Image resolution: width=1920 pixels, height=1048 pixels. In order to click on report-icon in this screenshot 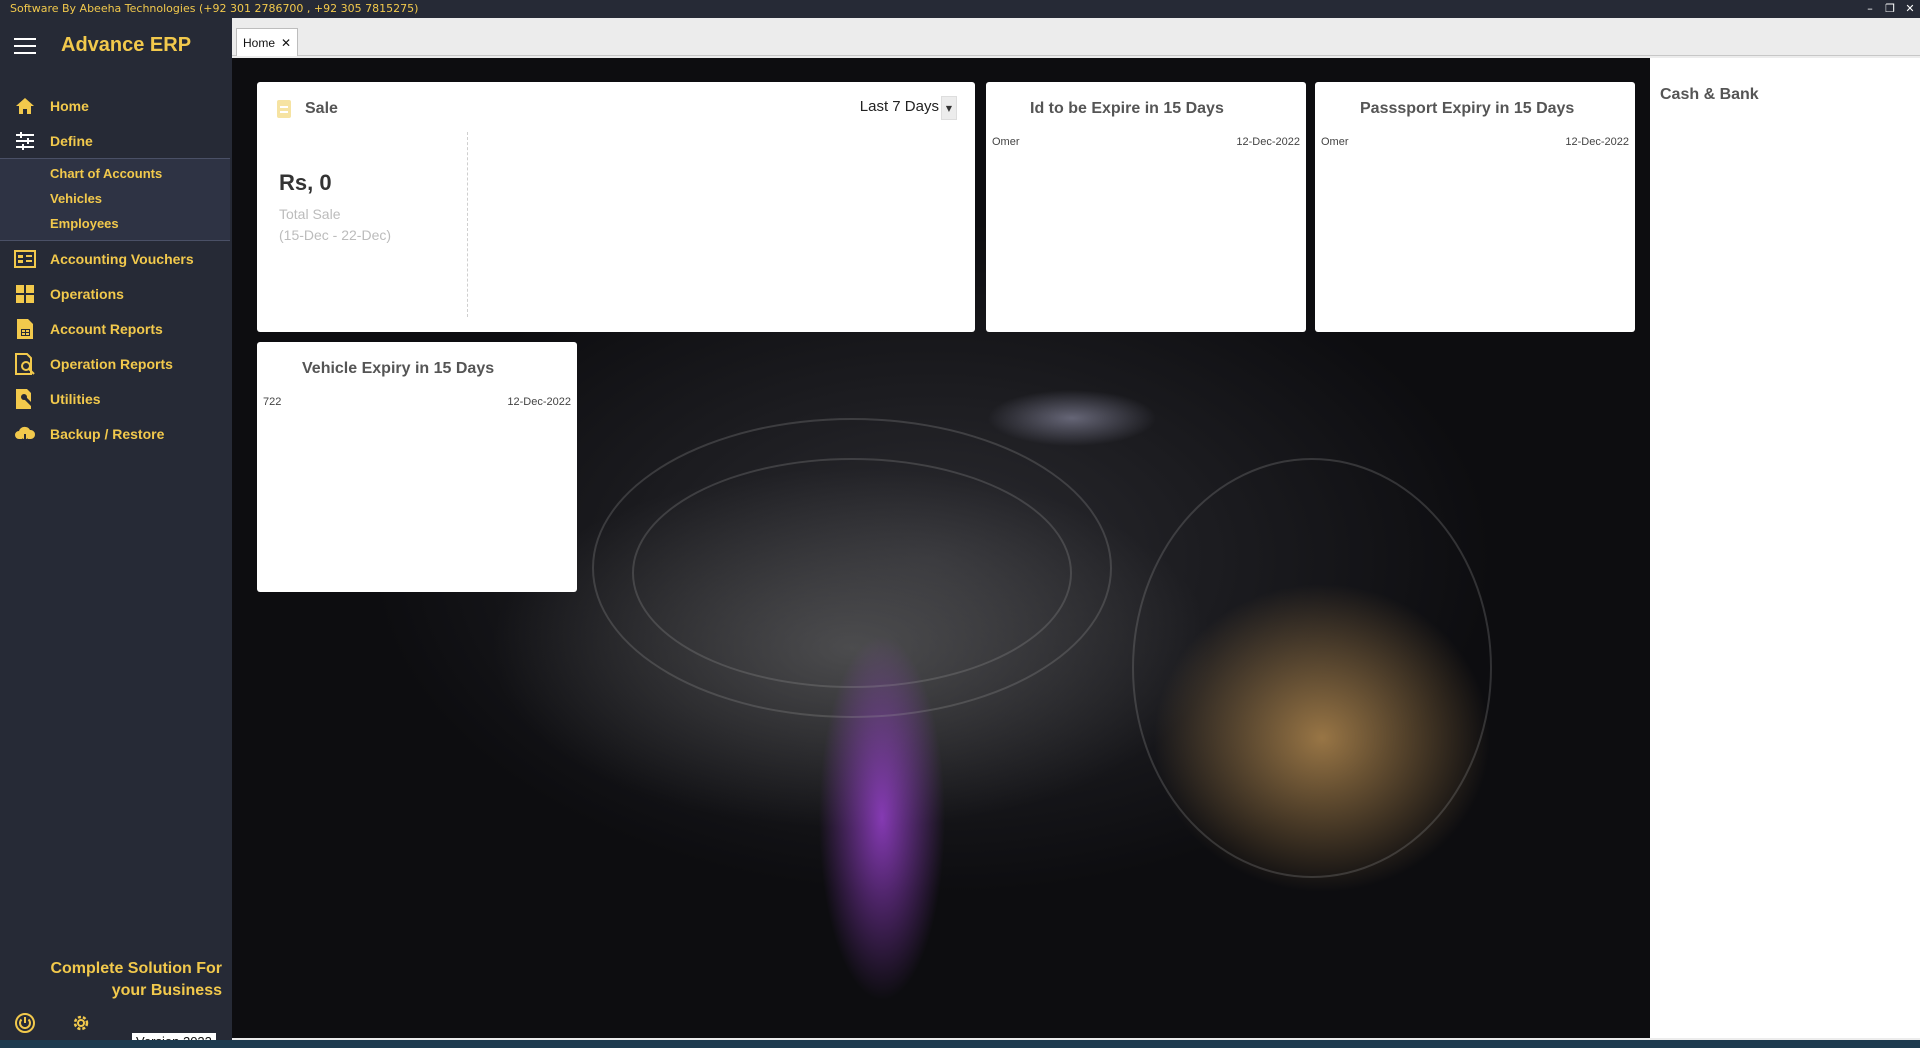, I will do `click(25, 329)`.